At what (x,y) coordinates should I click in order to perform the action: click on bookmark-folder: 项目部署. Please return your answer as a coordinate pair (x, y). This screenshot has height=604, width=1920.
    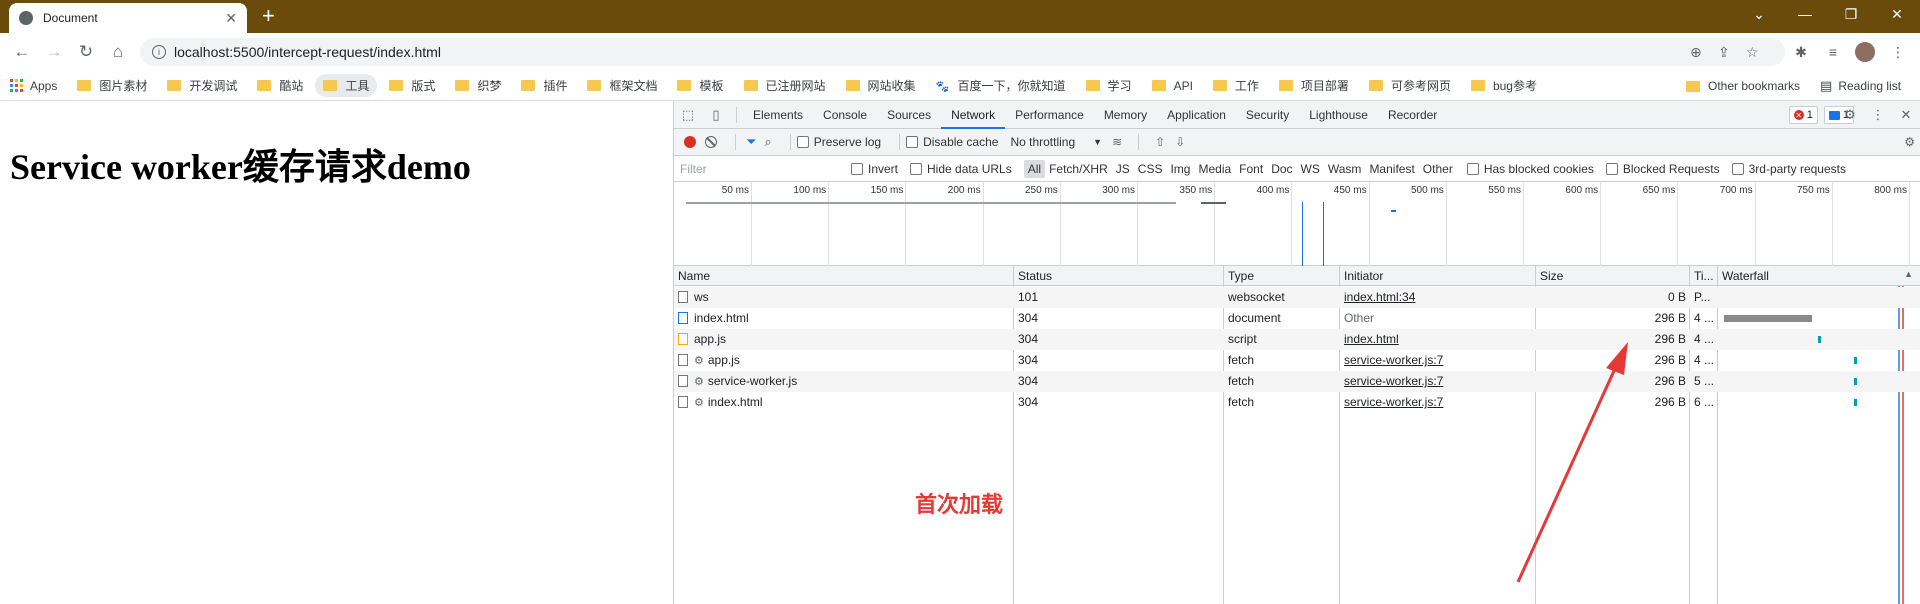
    Looking at the image, I should click on (1313, 85).